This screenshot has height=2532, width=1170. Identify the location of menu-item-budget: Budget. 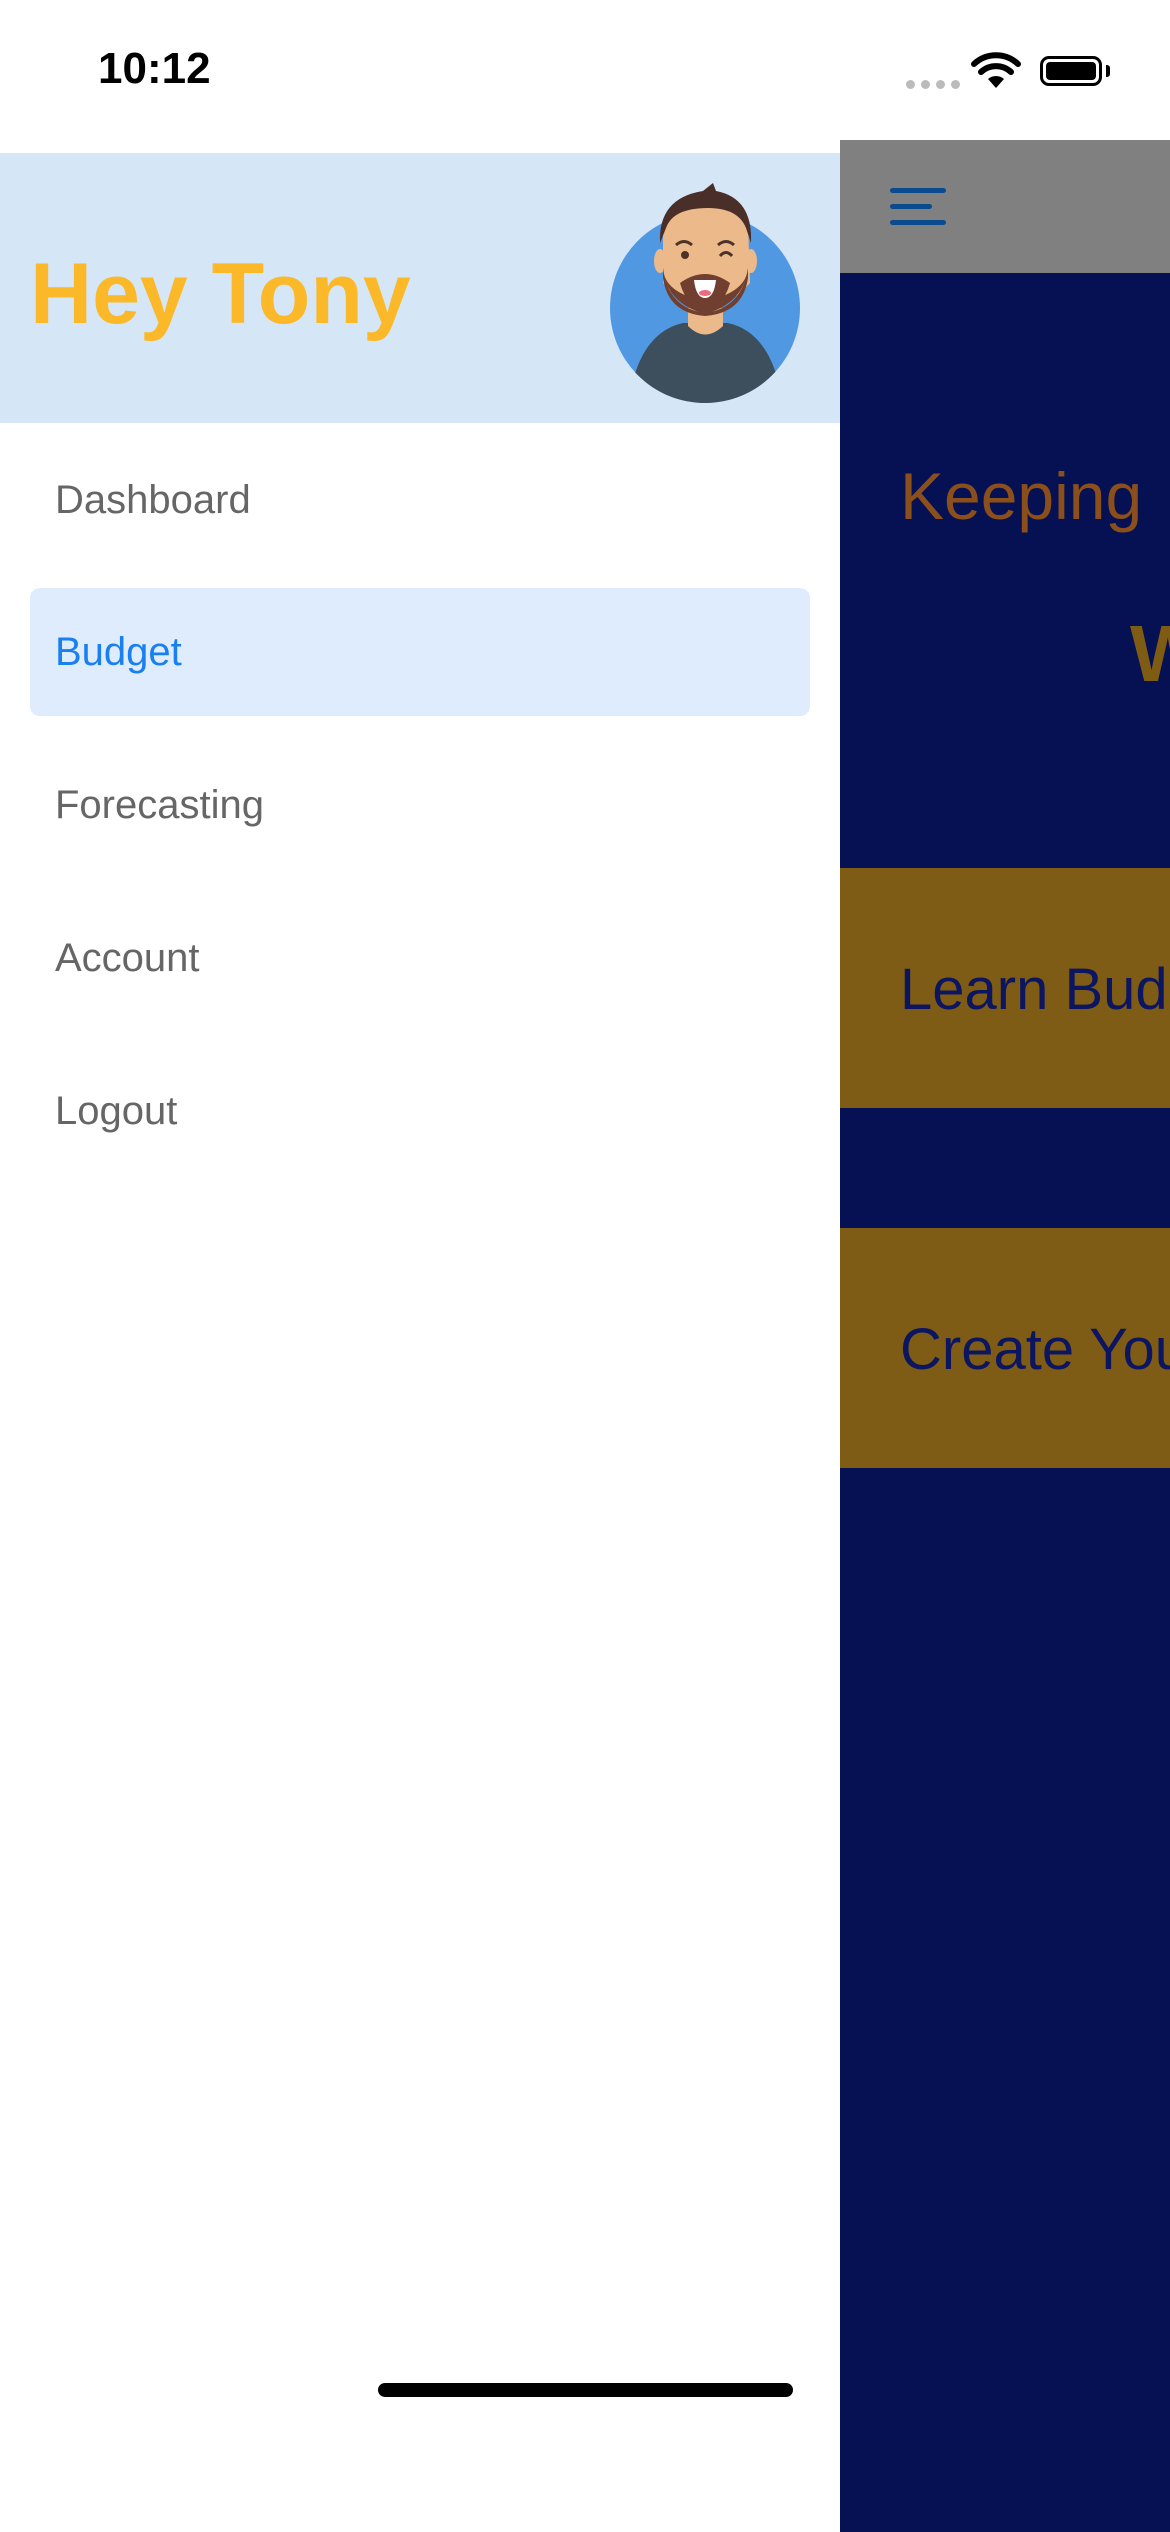
(420, 652).